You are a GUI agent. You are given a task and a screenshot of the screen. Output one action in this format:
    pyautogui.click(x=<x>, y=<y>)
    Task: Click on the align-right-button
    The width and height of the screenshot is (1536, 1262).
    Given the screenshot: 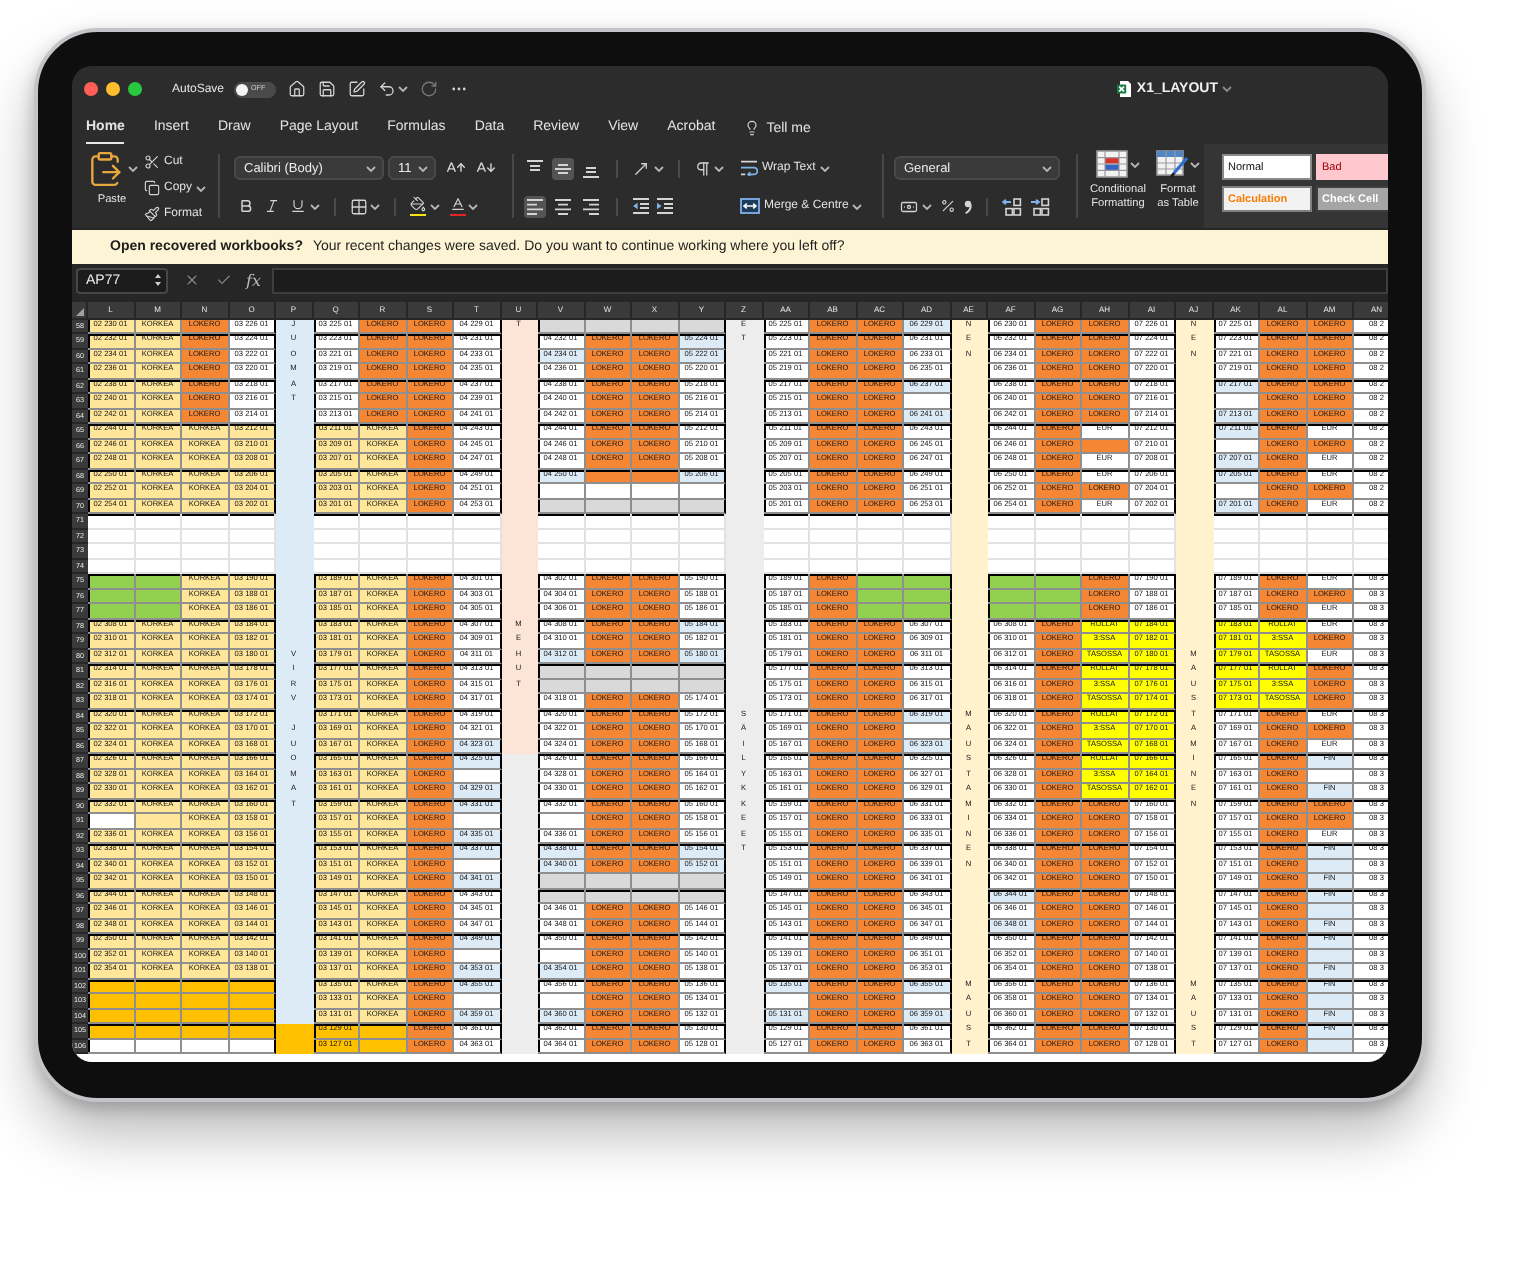 What is the action you would take?
    pyautogui.click(x=591, y=206)
    